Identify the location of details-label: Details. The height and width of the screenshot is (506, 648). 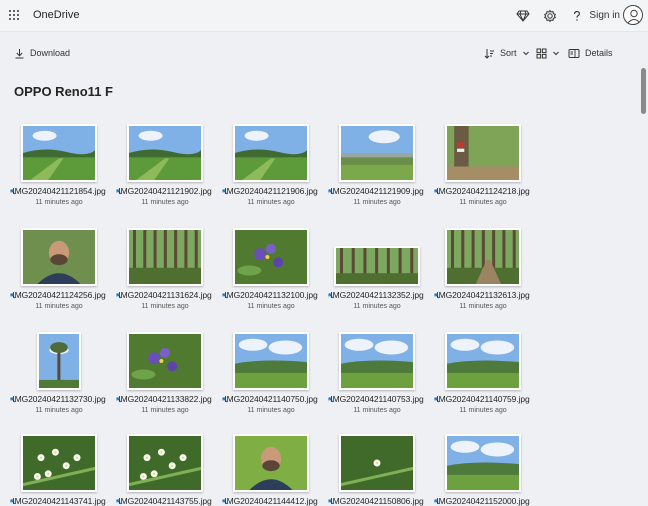
(599, 53).